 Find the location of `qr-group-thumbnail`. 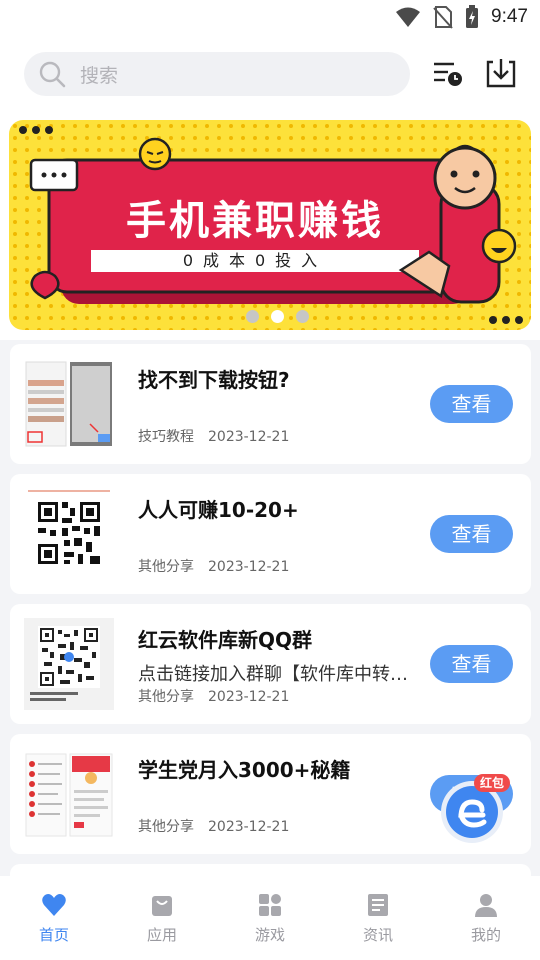

qr-group-thumbnail is located at coordinates (69, 664).